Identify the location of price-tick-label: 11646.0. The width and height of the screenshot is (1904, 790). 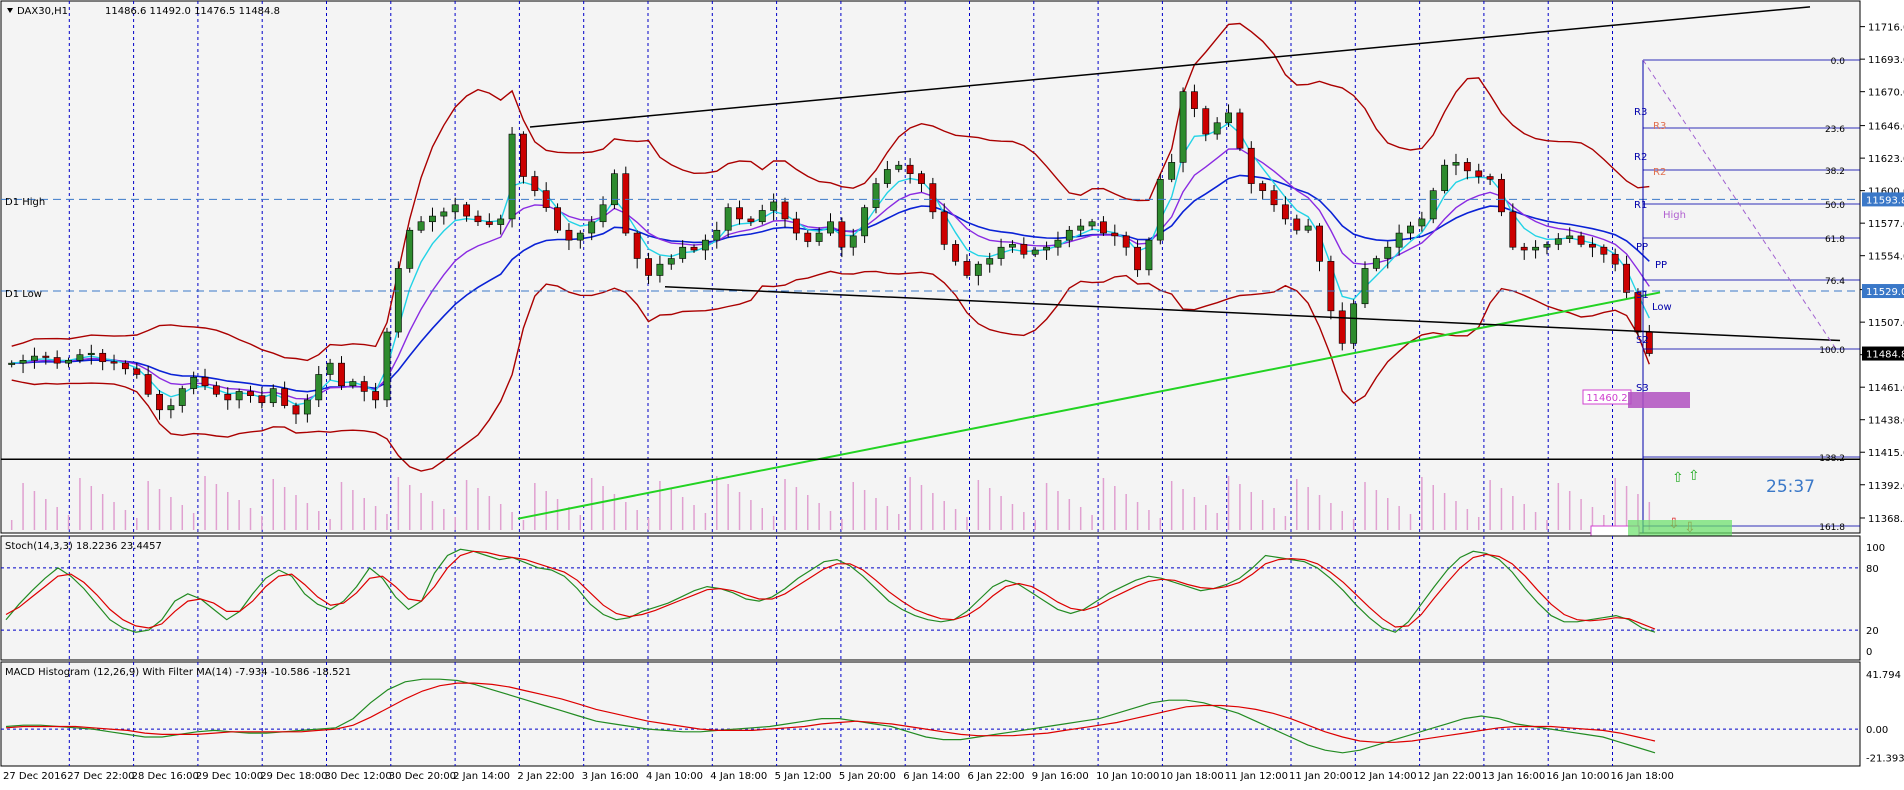
(1886, 127).